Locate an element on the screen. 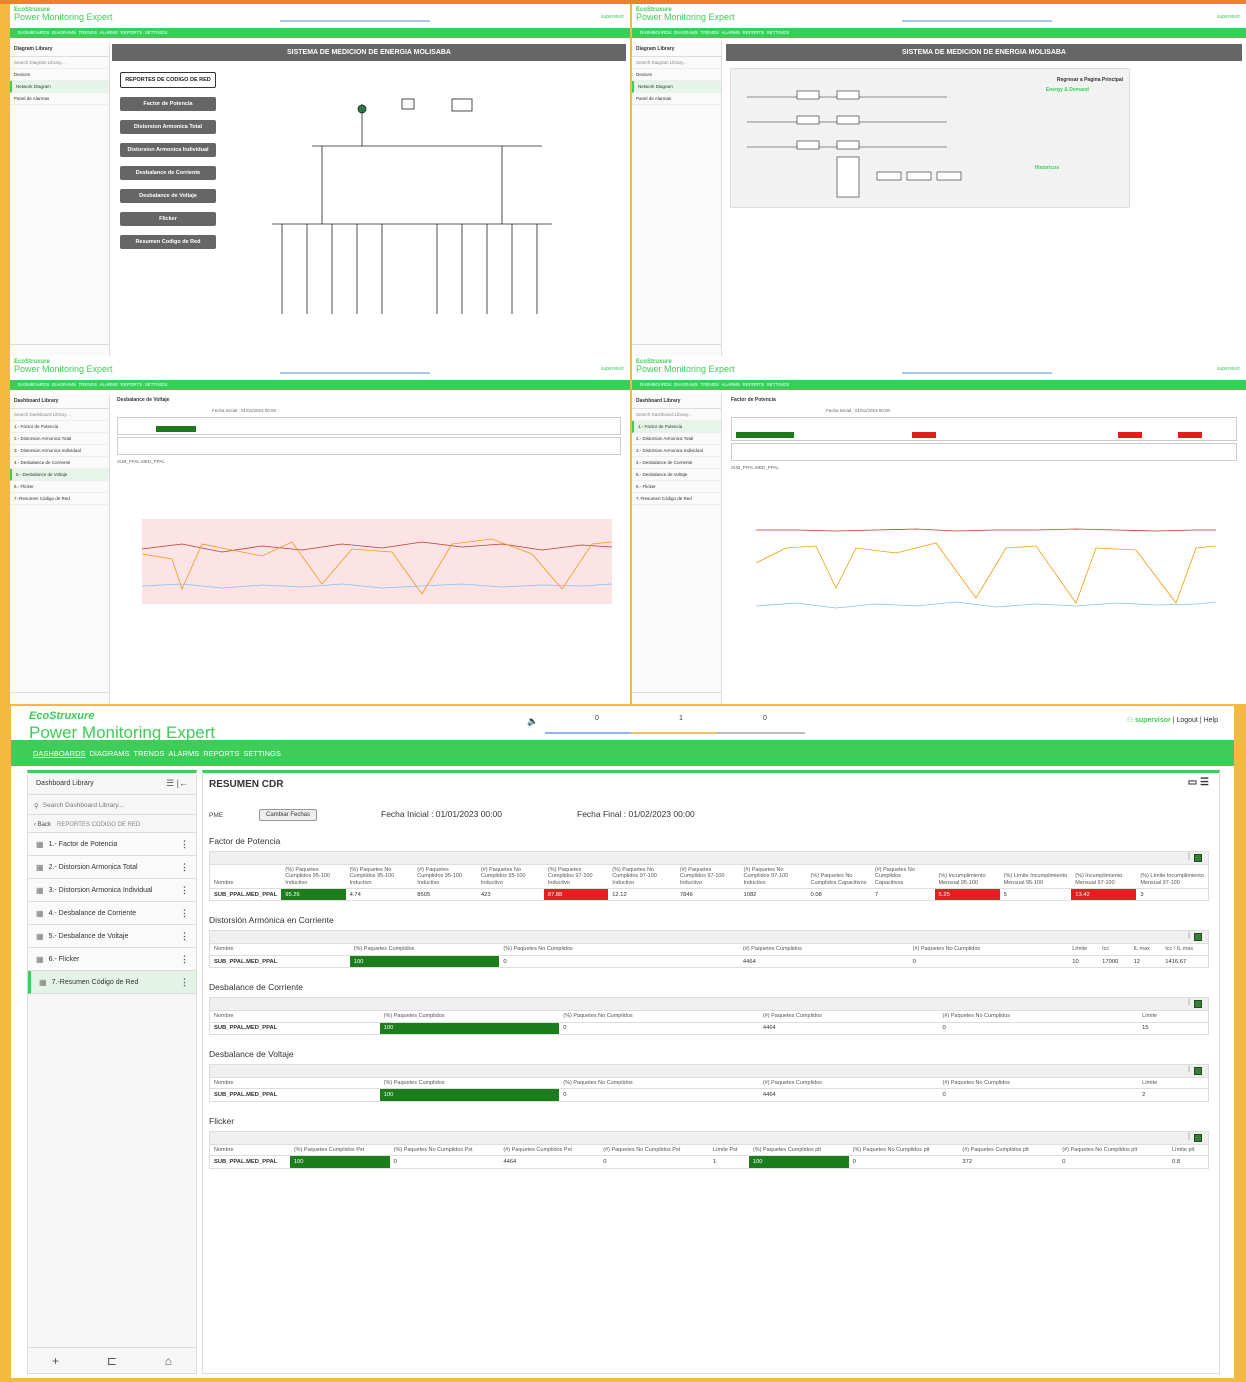  sidebar-item-dat: ▦ 2.- Distorsion Armonica Total ⋮ is located at coordinates (112, 867).